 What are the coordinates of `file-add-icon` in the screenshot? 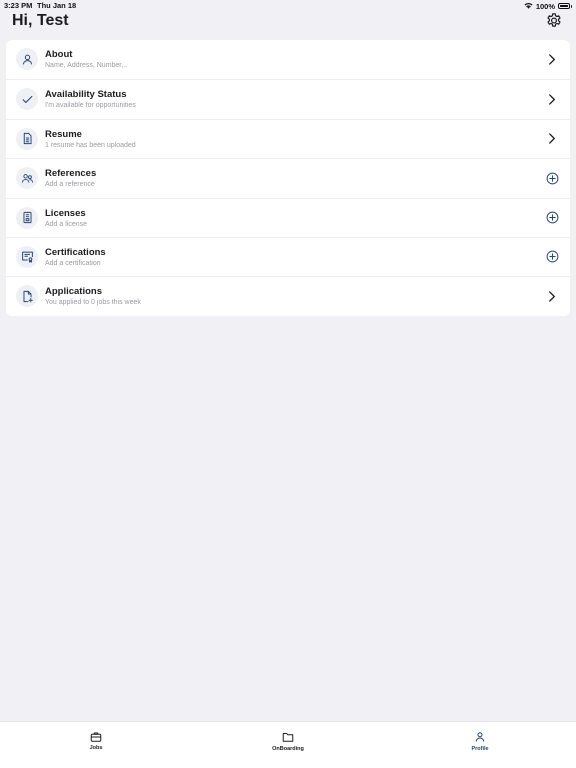 It's located at (27, 296).